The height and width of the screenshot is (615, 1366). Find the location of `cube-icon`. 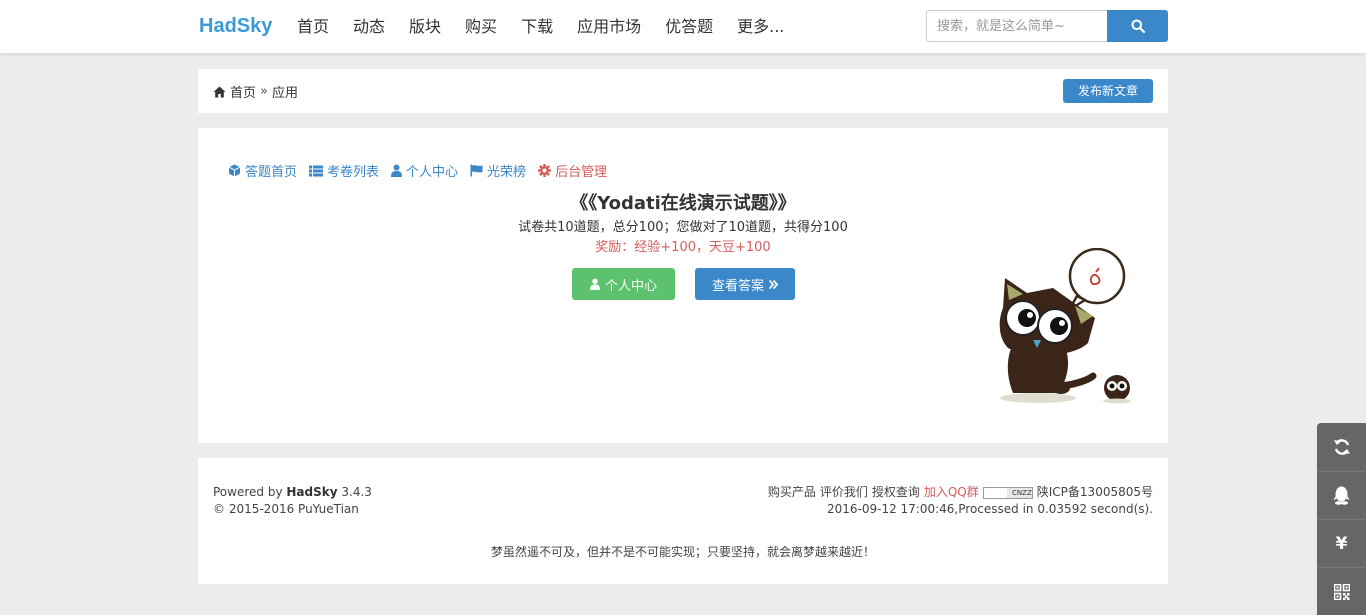

cube-icon is located at coordinates (234, 170).